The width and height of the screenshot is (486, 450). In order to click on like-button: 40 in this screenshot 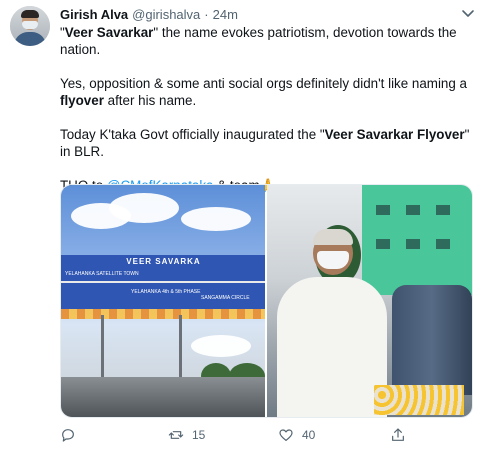, I will do `click(296, 435)`.